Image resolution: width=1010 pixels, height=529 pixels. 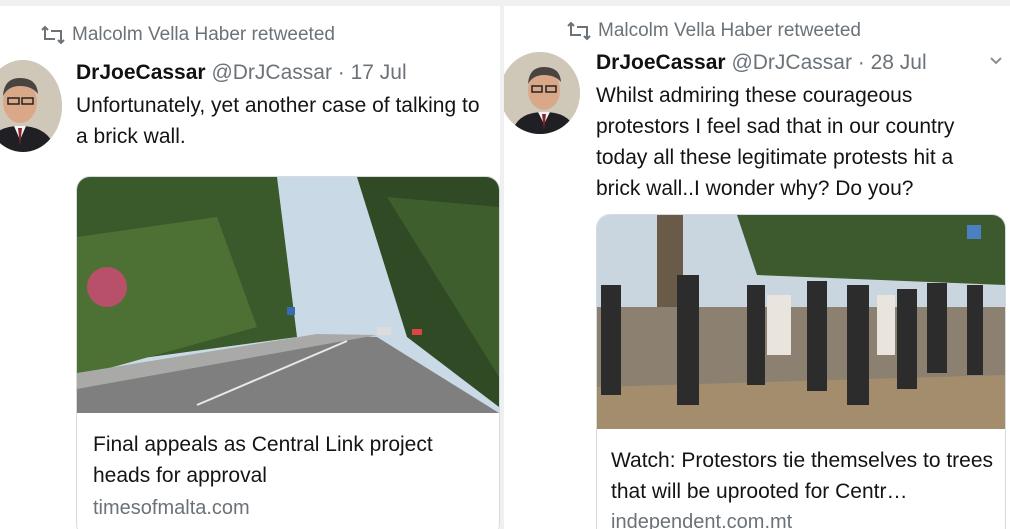 What do you see at coordinates (171, 508) in the screenshot?
I see `card-domain: timesofmalta.com` at bounding box center [171, 508].